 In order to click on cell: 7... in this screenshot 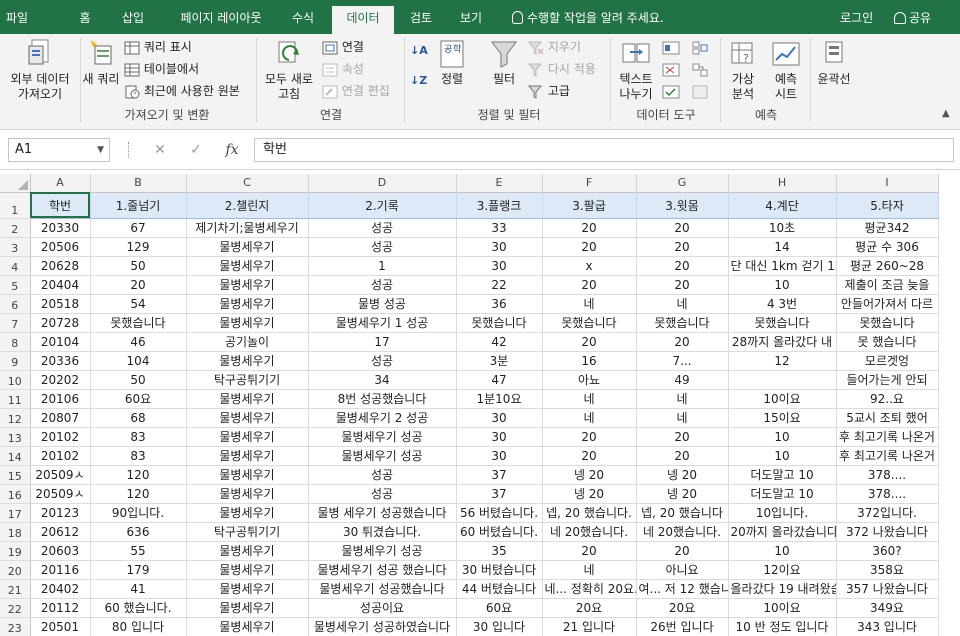, I will do `click(682, 361)`.